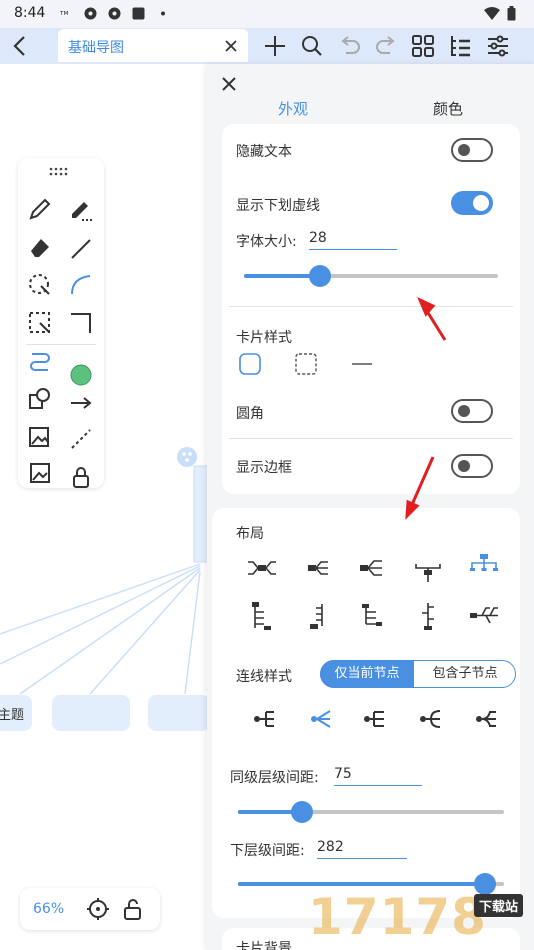 The height and width of the screenshot is (950, 534). Describe the element at coordinates (397, 917) in the screenshot. I see `watermark-text: 17178` at that location.